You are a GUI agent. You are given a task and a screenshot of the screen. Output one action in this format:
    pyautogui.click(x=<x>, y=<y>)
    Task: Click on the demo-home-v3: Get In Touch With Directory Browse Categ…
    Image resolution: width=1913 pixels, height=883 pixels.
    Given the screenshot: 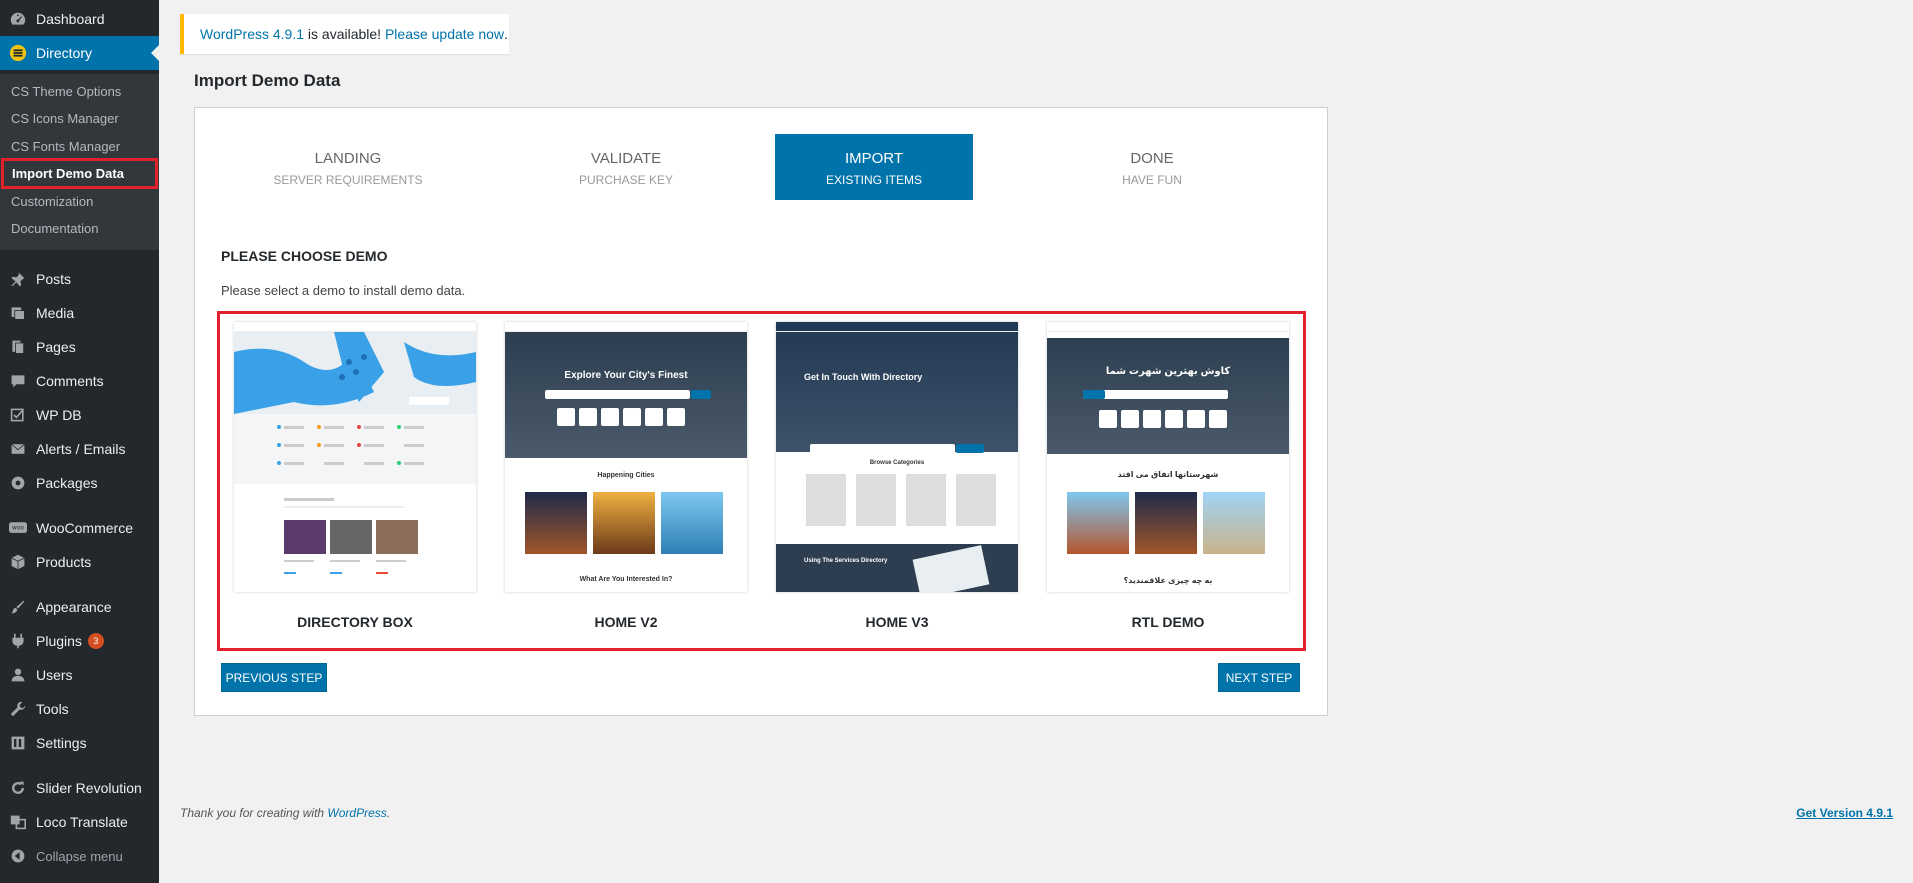 What is the action you would take?
    pyautogui.click(x=897, y=476)
    